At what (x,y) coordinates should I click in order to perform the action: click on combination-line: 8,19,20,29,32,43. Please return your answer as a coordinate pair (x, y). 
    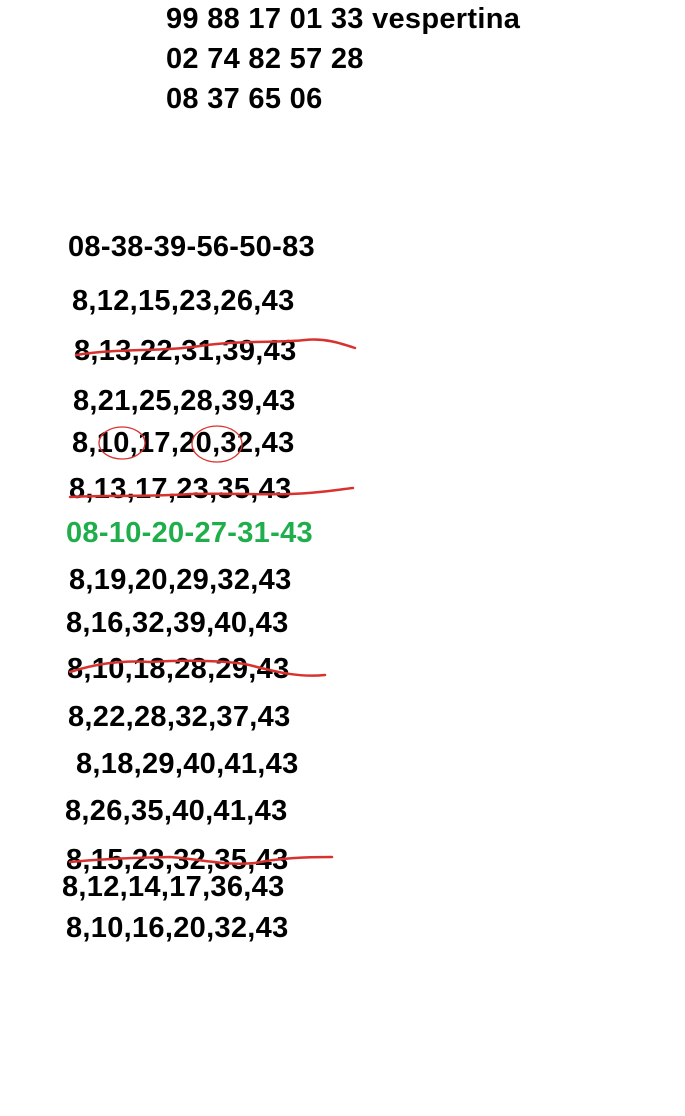
    Looking at the image, I should click on (180, 580).